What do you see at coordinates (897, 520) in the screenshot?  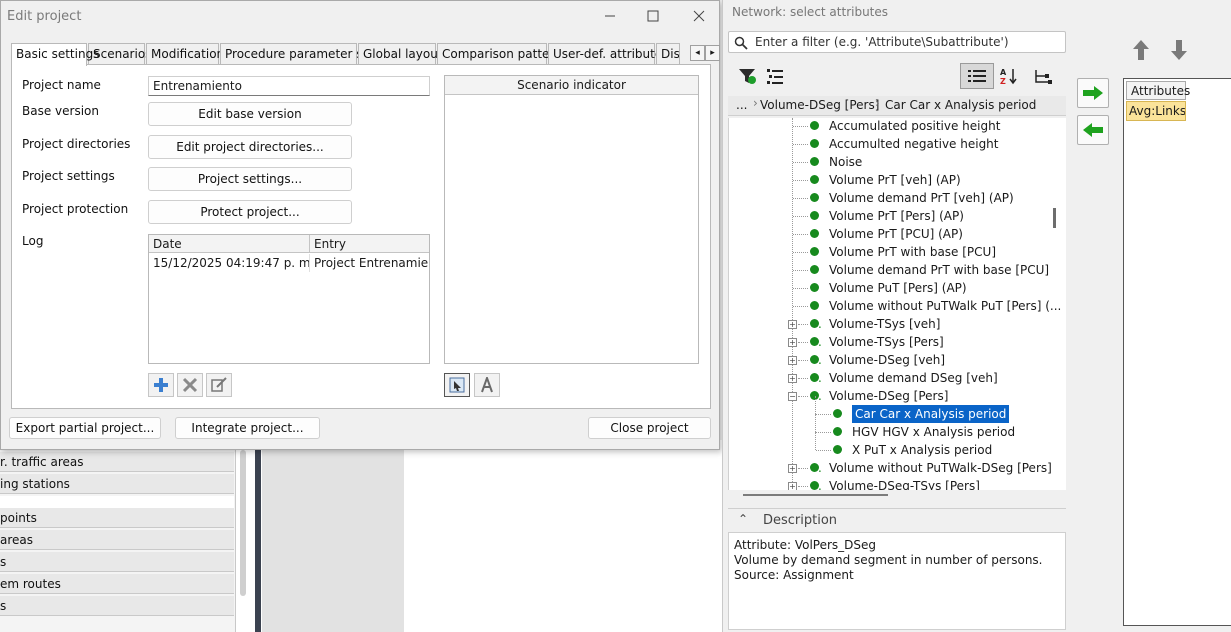 I see `description-header: ⌃ Description` at bounding box center [897, 520].